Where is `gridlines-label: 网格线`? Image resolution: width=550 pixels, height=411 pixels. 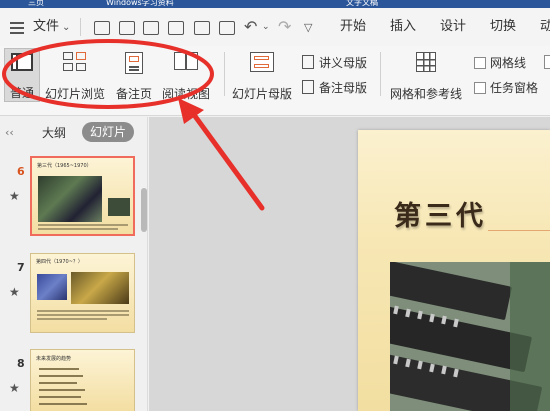
gridlines-label: 网格线 is located at coordinates (508, 63).